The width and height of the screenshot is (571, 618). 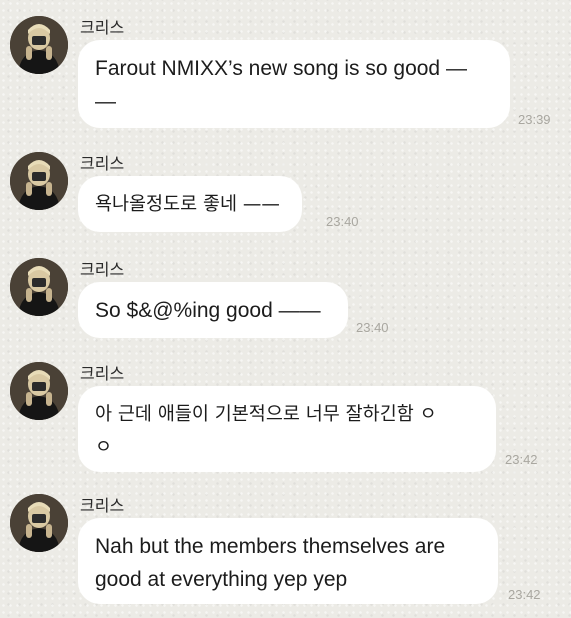 What do you see at coordinates (104, 447) in the screenshot?
I see `message-text-line: ㅇ` at bounding box center [104, 447].